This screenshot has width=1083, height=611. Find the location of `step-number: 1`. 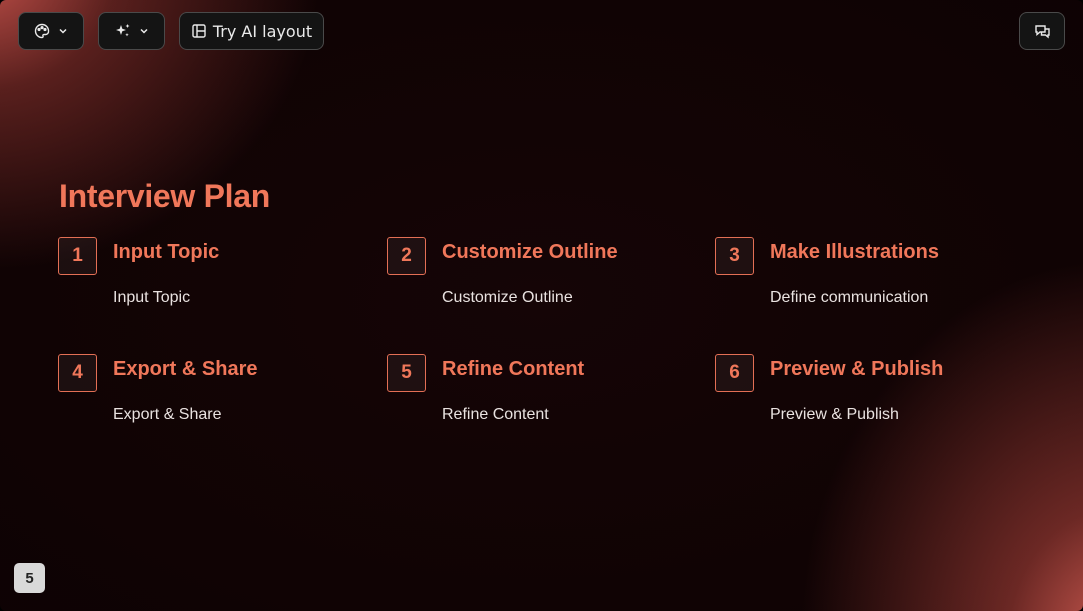

step-number: 1 is located at coordinates (77, 256).